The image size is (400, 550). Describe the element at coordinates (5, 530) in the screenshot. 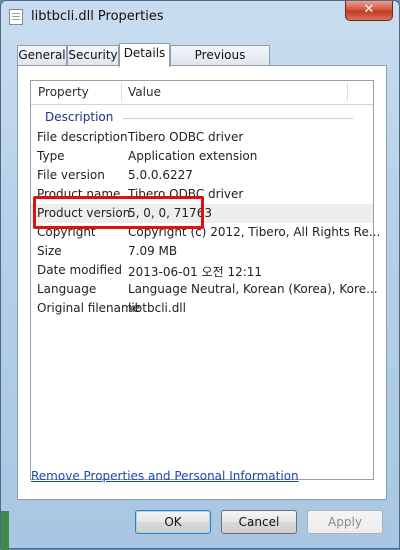

I see `background-window-edge` at that location.